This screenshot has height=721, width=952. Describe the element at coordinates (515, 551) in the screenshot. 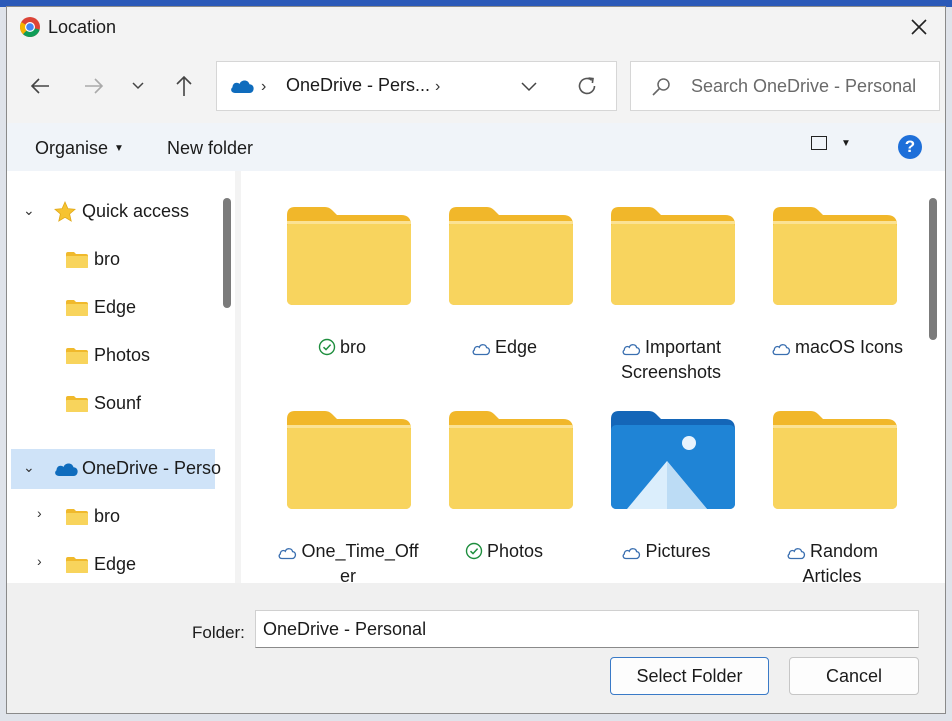

I see `item-name-text: Photos` at that location.